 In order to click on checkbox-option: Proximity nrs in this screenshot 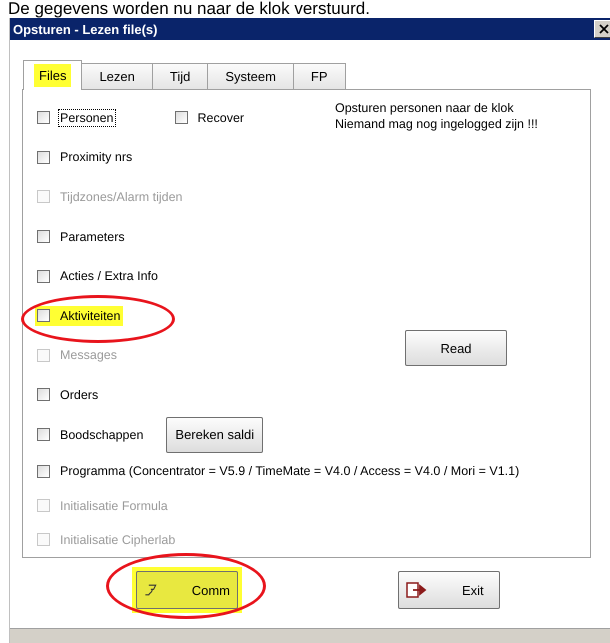, I will do `click(85, 157)`.